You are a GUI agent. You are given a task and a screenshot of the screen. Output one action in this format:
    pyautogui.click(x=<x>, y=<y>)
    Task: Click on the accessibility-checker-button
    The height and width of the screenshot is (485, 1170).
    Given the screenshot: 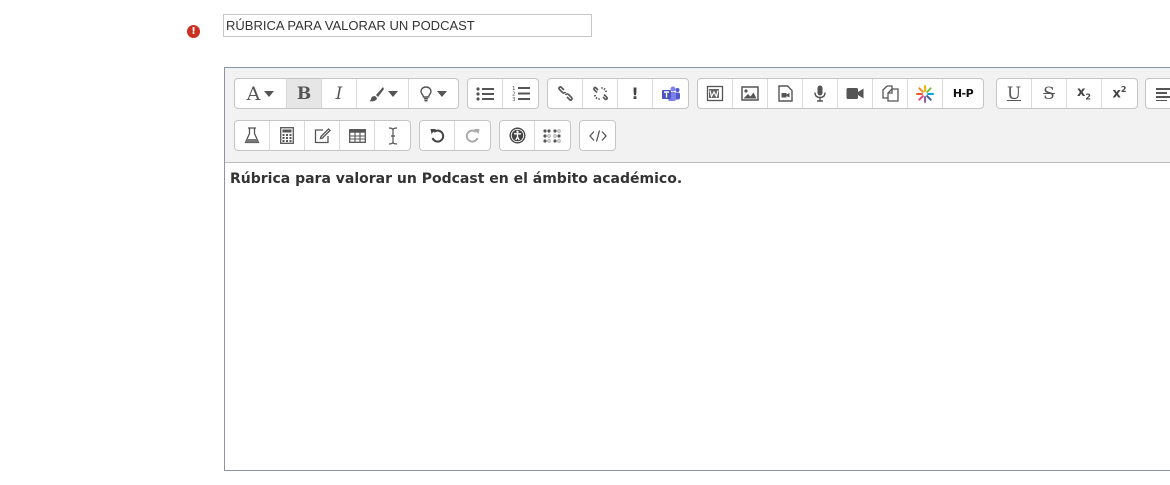 What is the action you would take?
    pyautogui.click(x=517, y=135)
    